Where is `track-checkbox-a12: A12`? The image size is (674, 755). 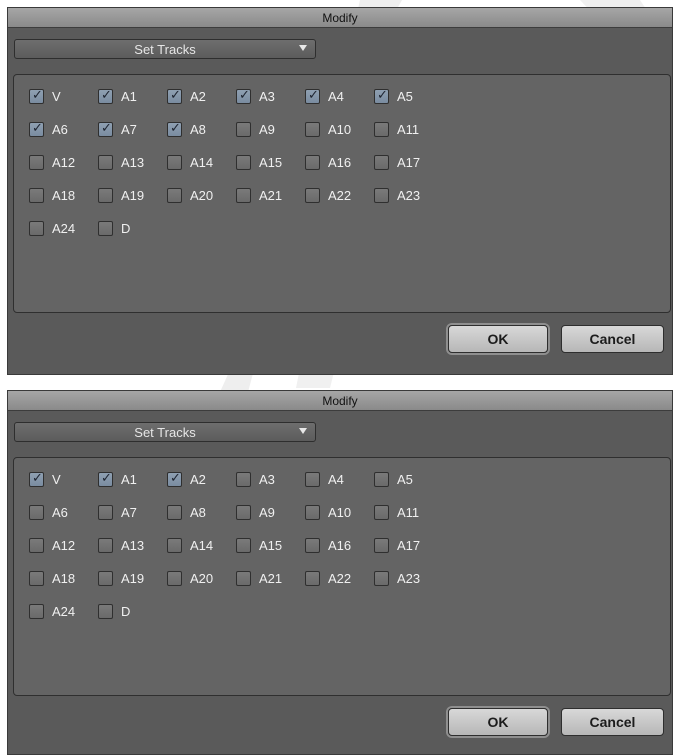 track-checkbox-a12: A12 is located at coordinates (52, 545).